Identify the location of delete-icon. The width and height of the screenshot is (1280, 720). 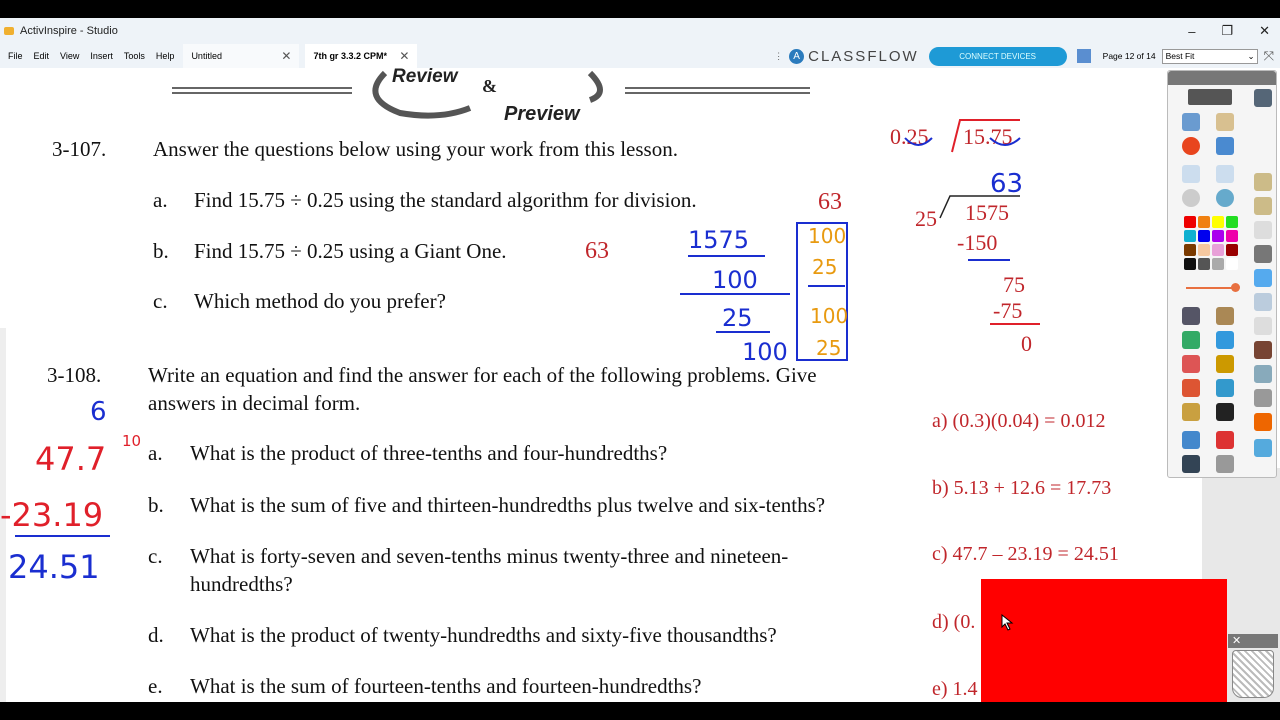
(1263, 422).